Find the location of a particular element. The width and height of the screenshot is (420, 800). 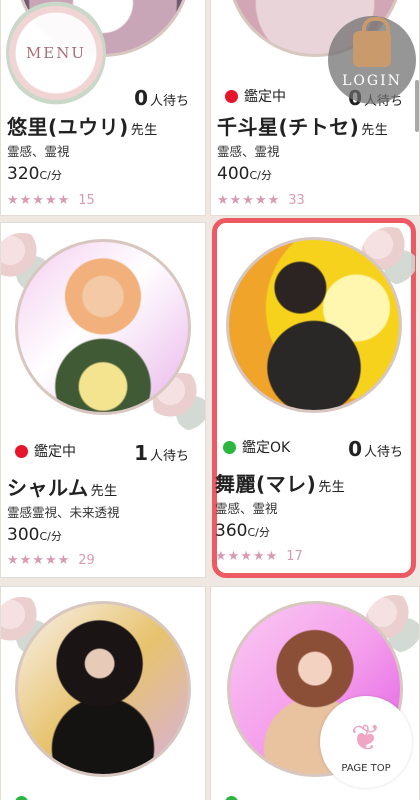

advisor-name: 舞麗(マレ) 先生 is located at coordinates (280, 482).